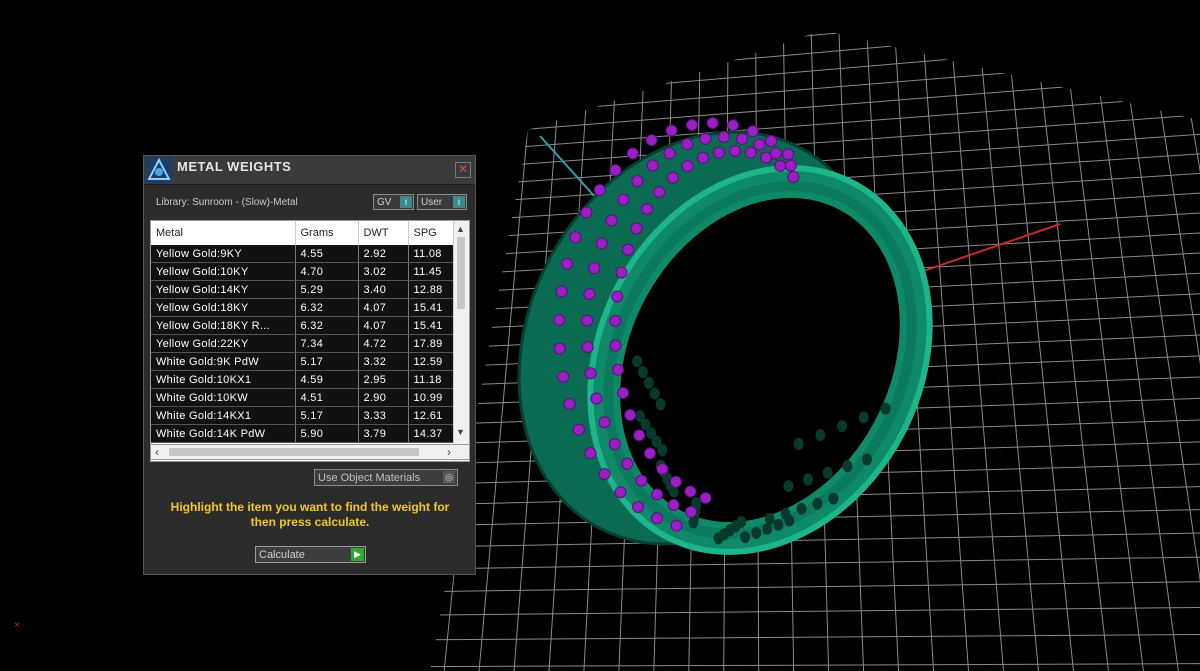 This screenshot has width=1200, height=671. I want to click on table-cell: Yellow Gold:14KY, so click(223, 289).